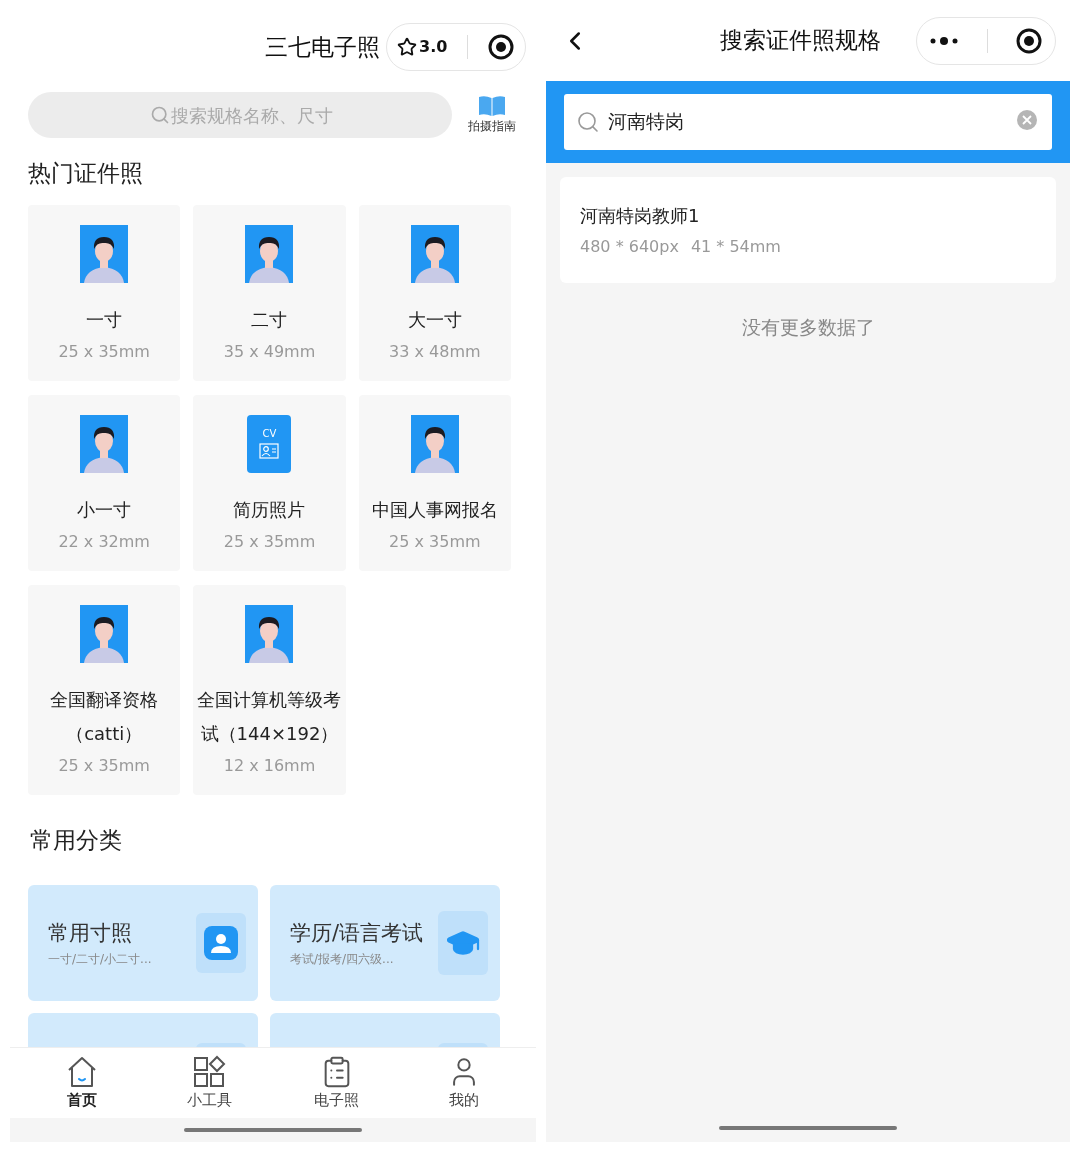 The width and height of the screenshot is (1080, 1152). What do you see at coordinates (407, 47) in the screenshot?
I see `star-icon` at bounding box center [407, 47].